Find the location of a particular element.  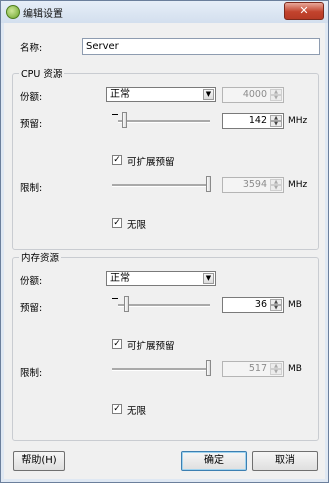

memory-expandable-label: 可扩展预留 is located at coordinates (151, 346).